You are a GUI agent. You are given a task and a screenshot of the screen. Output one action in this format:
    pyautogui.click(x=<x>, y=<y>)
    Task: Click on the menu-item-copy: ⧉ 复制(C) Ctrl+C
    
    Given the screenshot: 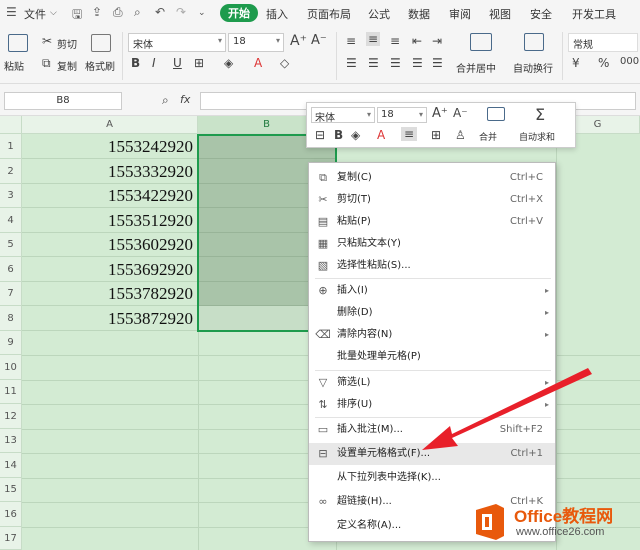 What is the action you would take?
    pyautogui.click(x=432, y=178)
    